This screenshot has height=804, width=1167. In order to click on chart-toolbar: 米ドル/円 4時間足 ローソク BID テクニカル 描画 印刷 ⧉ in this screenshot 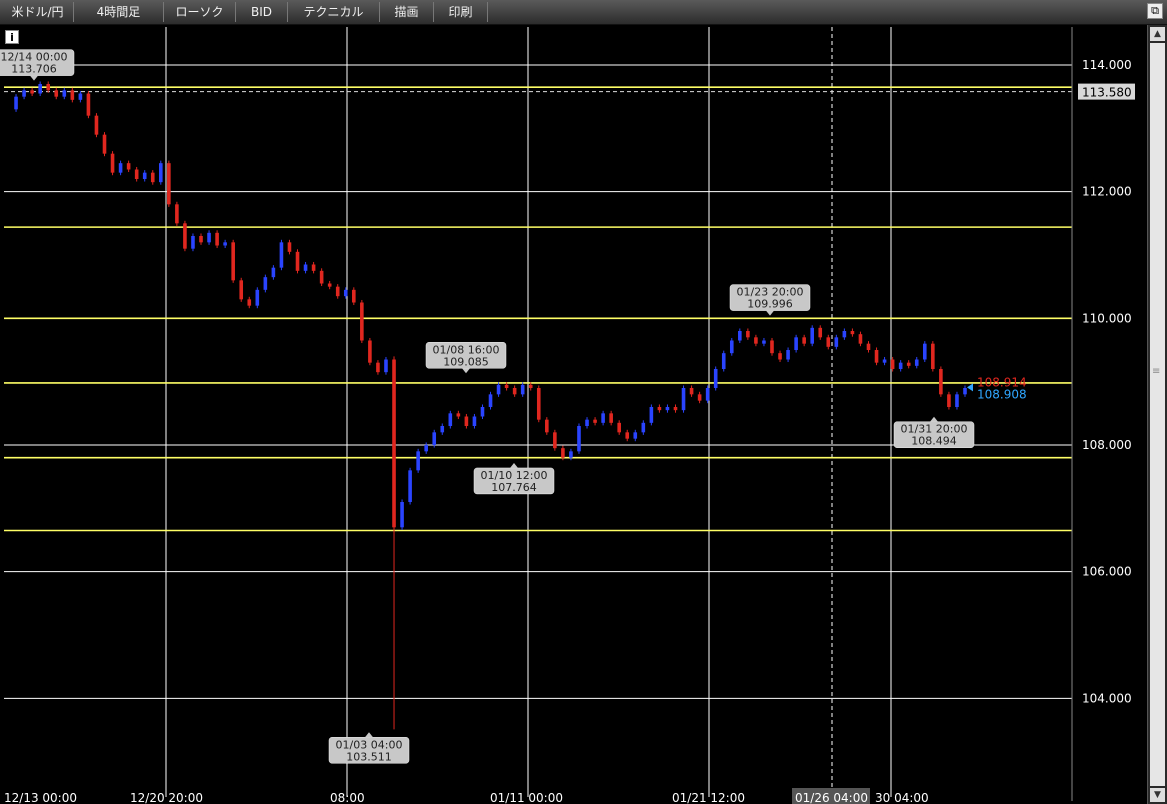, I will do `click(583, 12)`.